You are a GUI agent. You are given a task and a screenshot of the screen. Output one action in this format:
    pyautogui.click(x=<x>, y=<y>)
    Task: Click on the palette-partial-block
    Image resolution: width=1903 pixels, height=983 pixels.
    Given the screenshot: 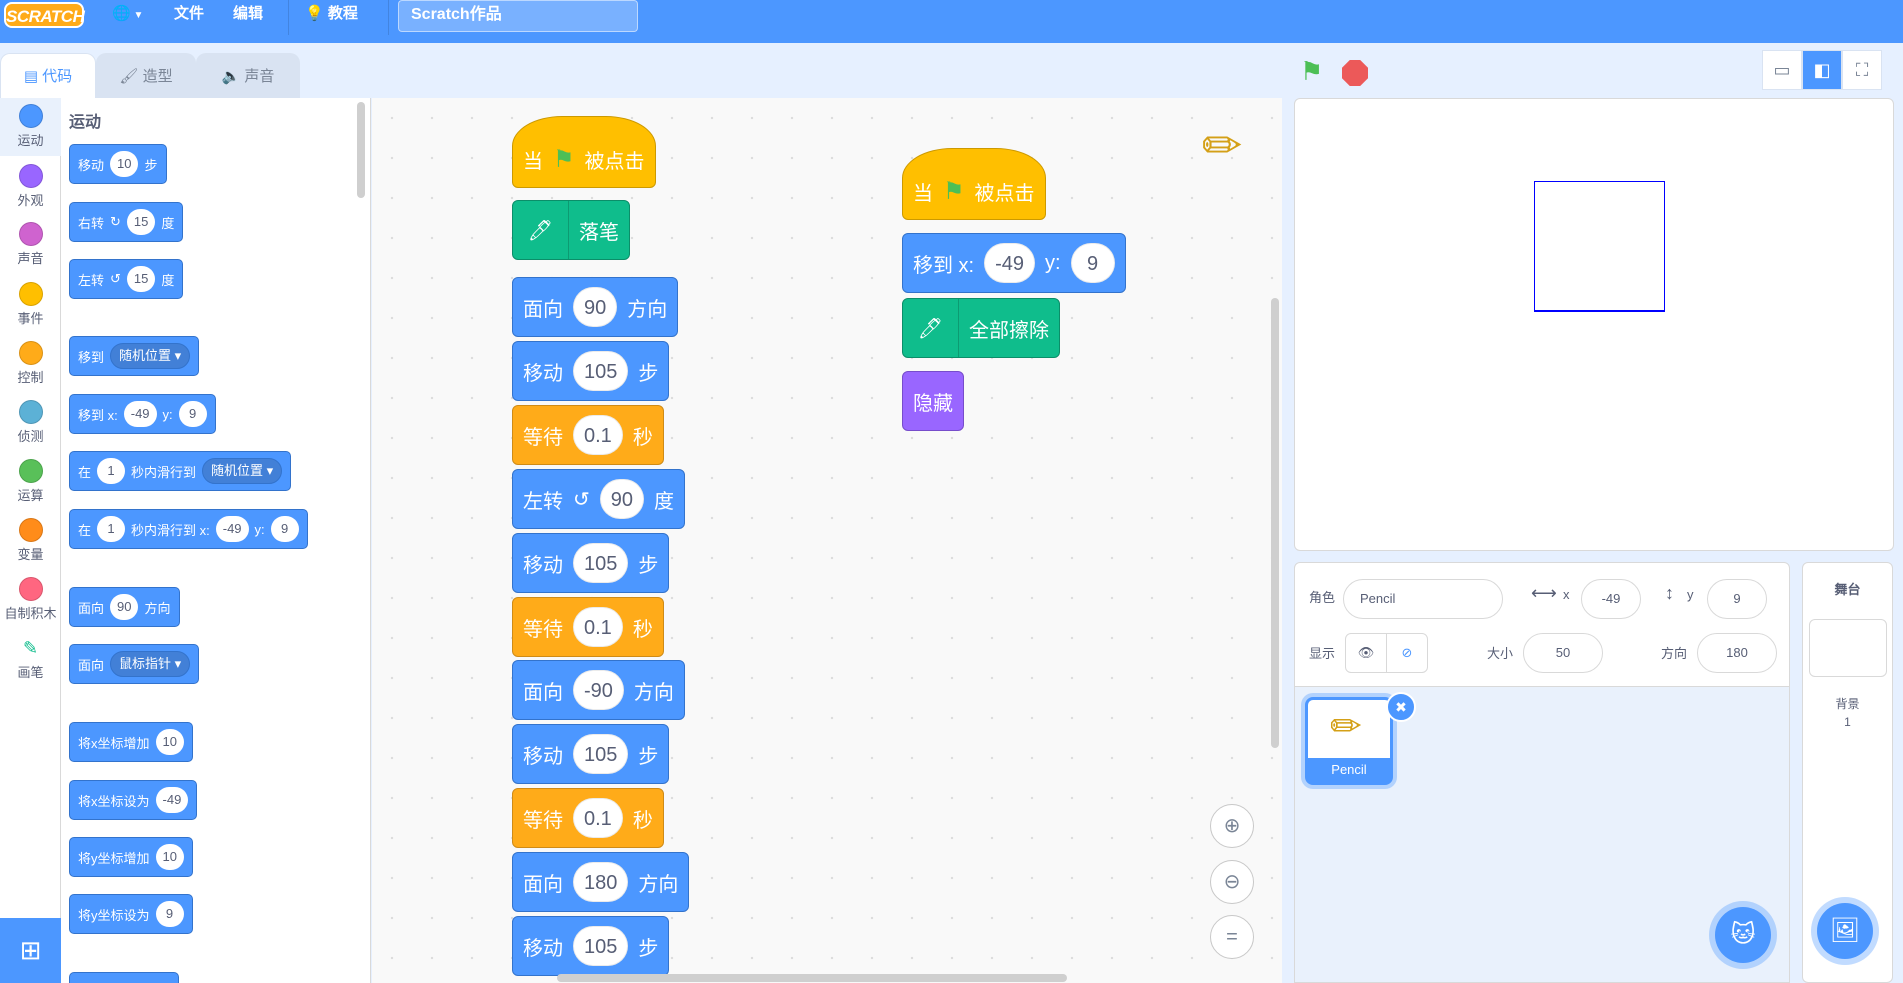 What is the action you would take?
    pyautogui.click(x=124, y=977)
    